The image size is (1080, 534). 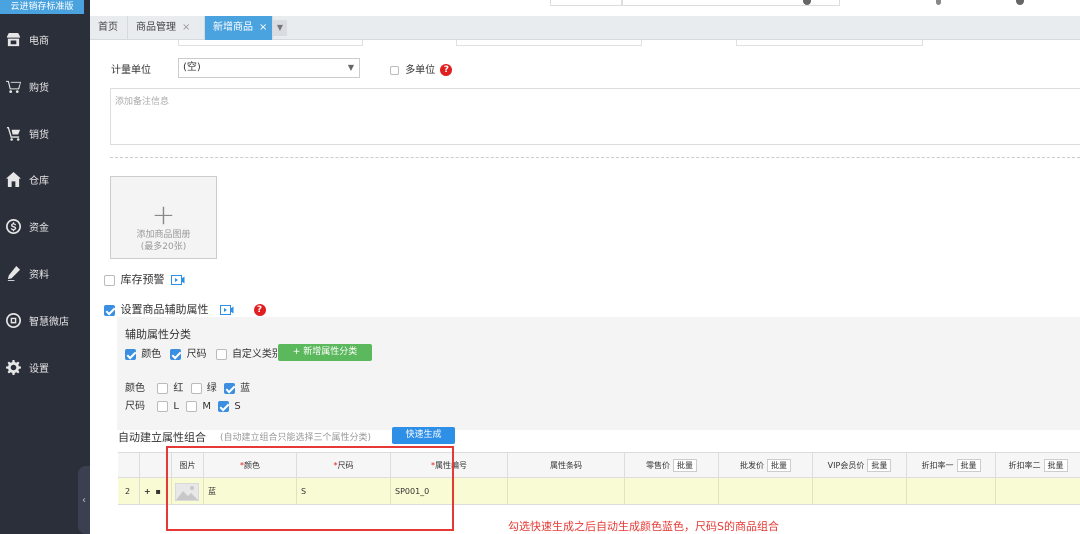 What do you see at coordinates (109, 310) in the screenshot?
I see `aux-attr-checkbox` at bounding box center [109, 310].